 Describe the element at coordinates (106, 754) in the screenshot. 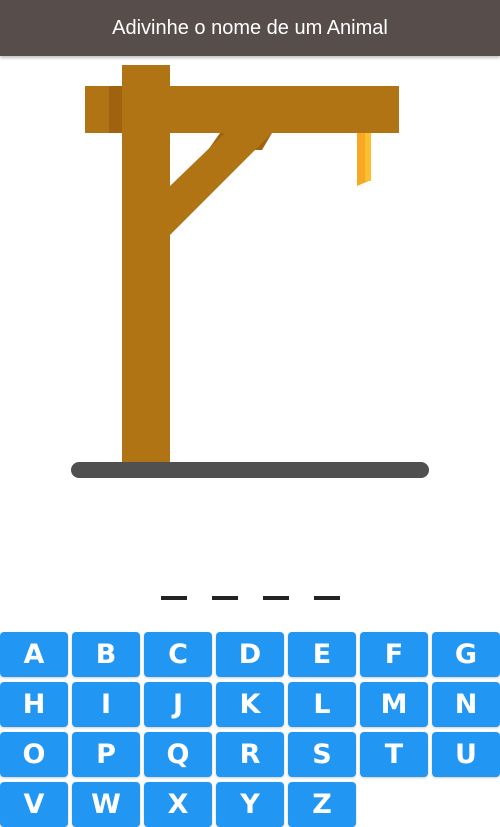

I see `key-p: P` at that location.